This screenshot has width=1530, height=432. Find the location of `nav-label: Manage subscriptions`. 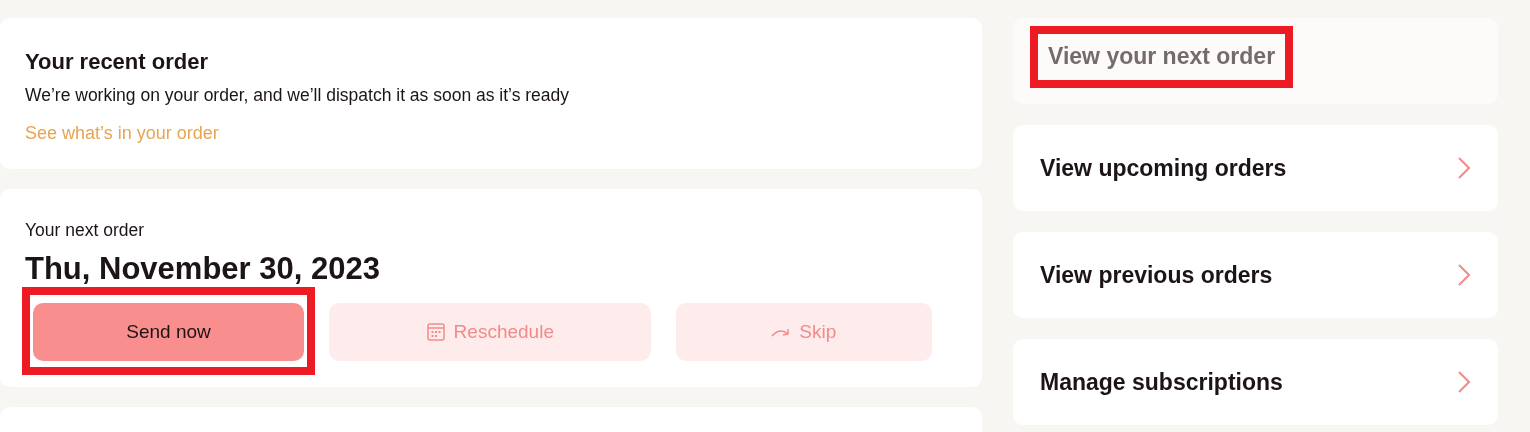

nav-label: Manage subscriptions is located at coordinates (1161, 382).